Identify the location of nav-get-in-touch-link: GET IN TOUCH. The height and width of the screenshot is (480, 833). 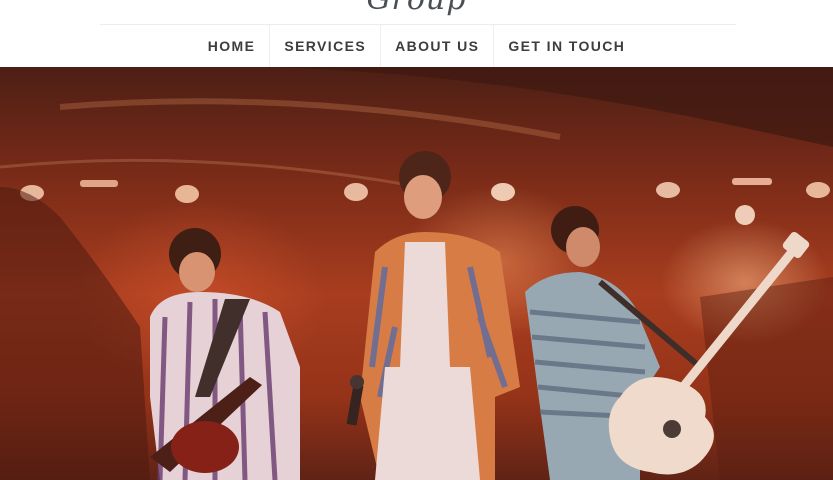
(566, 46).